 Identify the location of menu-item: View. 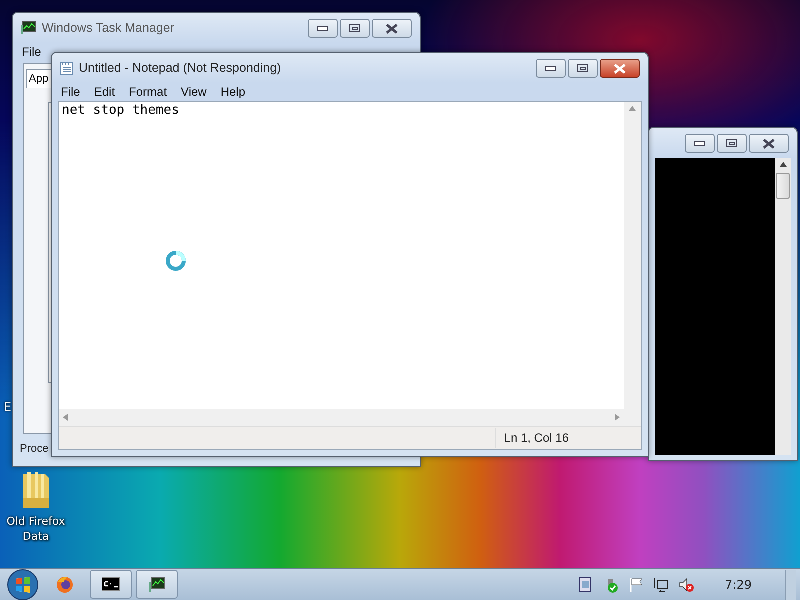
(194, 92).